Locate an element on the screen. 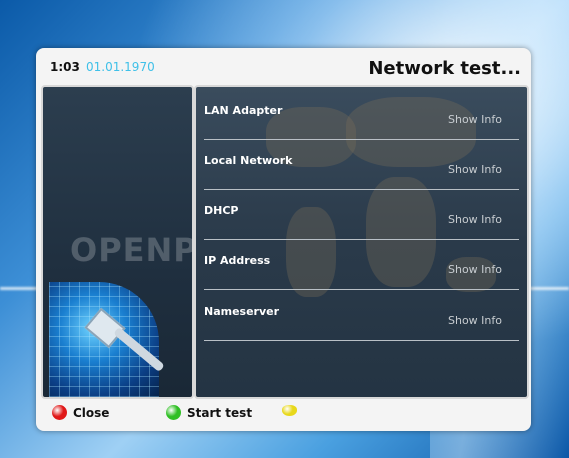 The image size is (569, 458). test-label: IP Address is located at coordinates (237, 260).